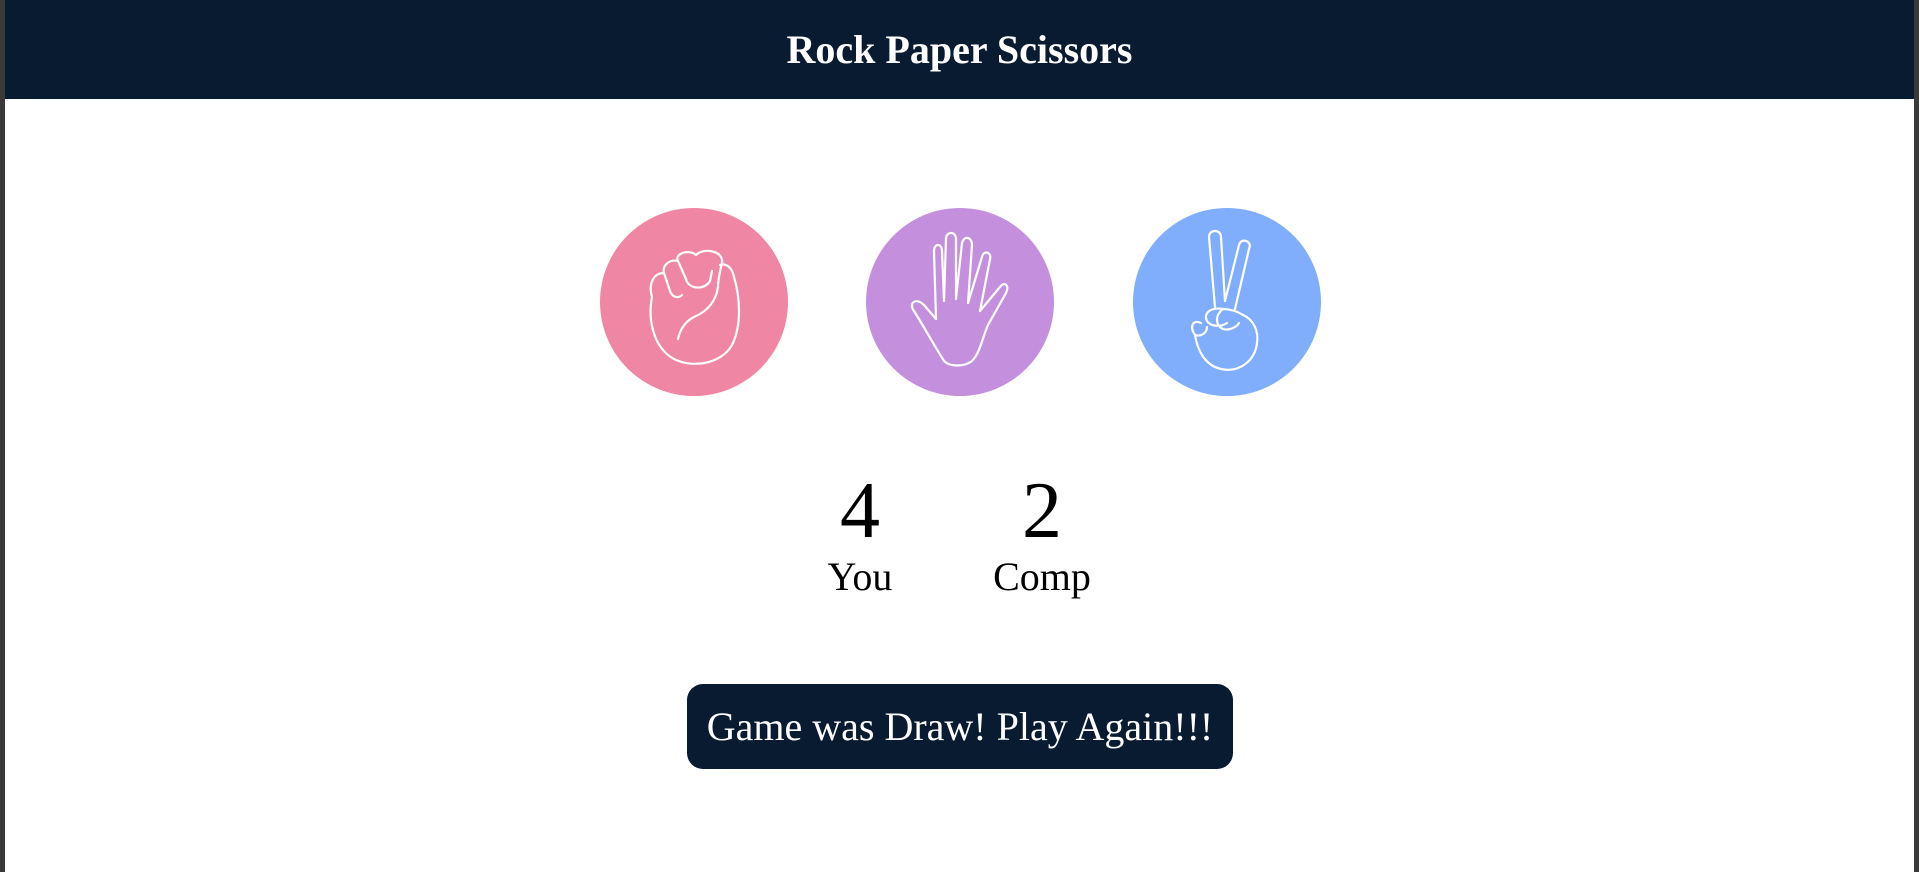 The image size is (1919, 872). I want to click on app-header: Rock Paper Scissors, so click(959, 49).